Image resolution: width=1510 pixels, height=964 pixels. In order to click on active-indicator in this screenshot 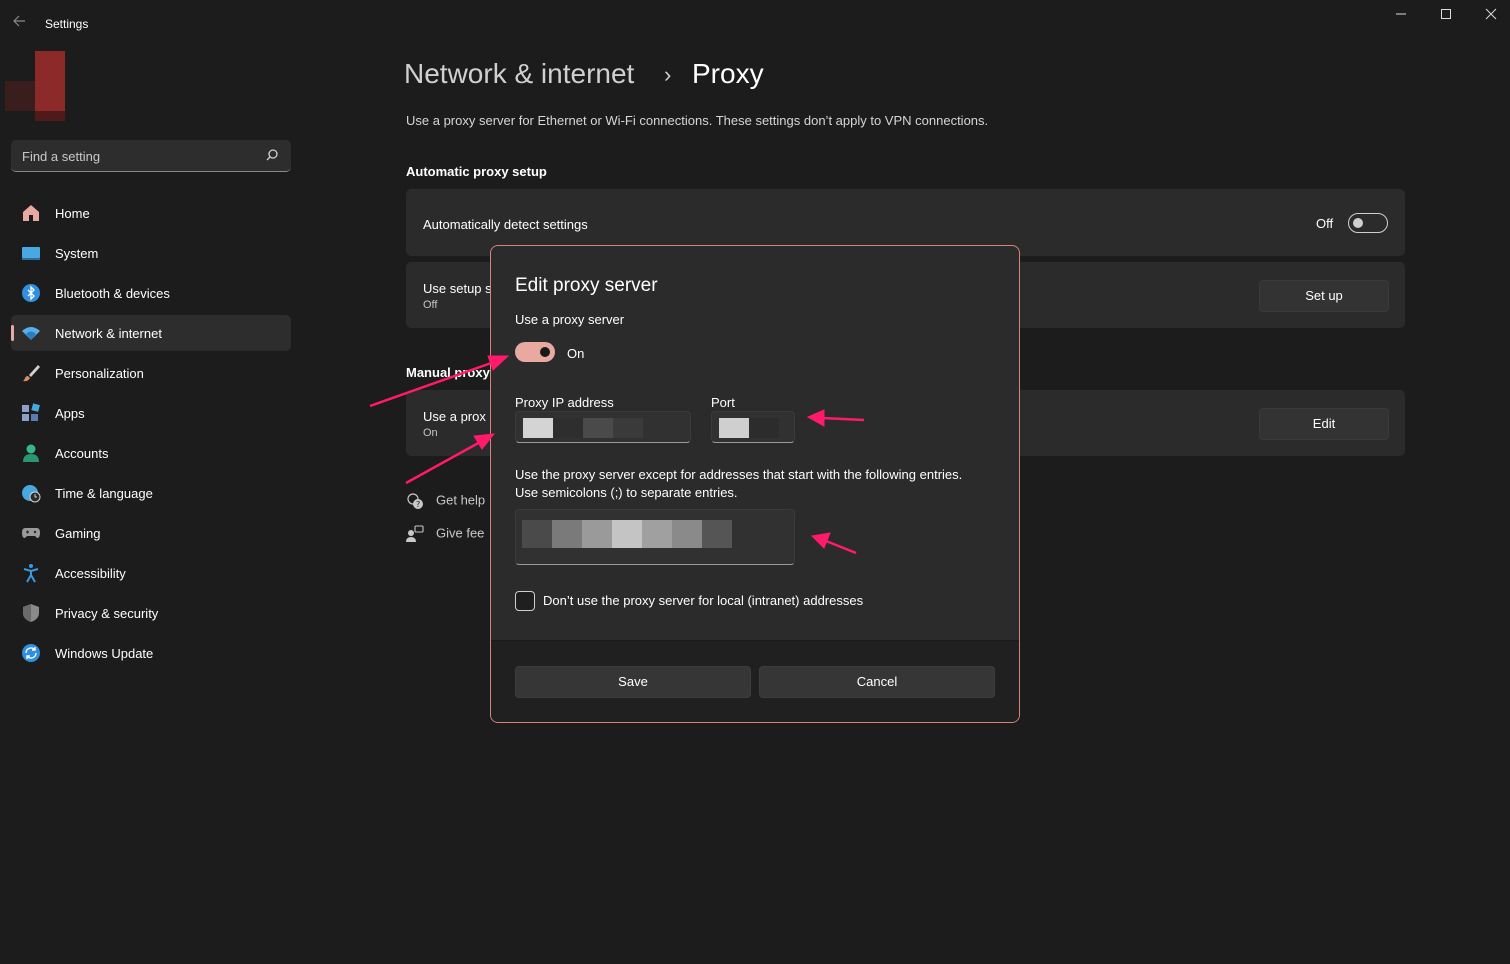, I will do `click(12, 333)`.